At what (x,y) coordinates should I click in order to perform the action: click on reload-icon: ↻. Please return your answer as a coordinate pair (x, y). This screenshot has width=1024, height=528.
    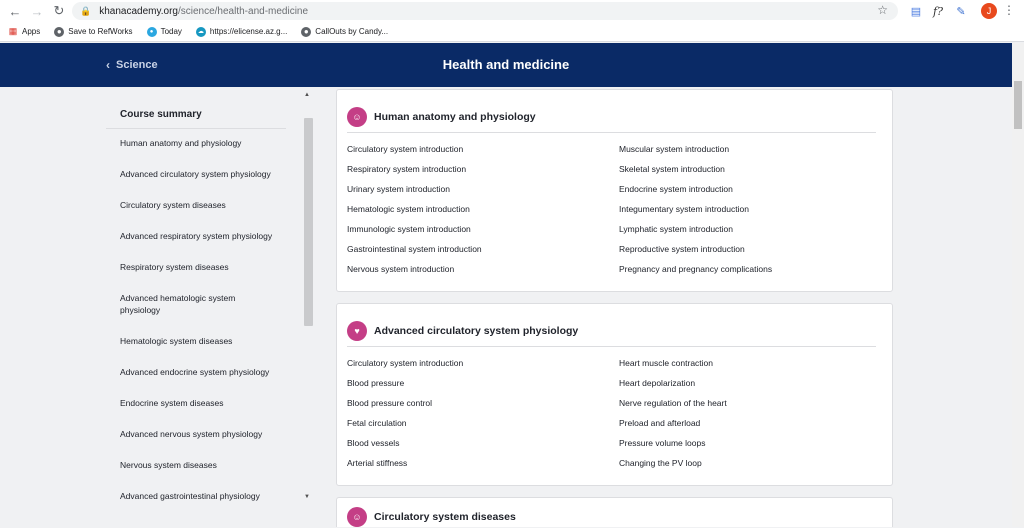
    Looking at the image, I should click on (59, 11).